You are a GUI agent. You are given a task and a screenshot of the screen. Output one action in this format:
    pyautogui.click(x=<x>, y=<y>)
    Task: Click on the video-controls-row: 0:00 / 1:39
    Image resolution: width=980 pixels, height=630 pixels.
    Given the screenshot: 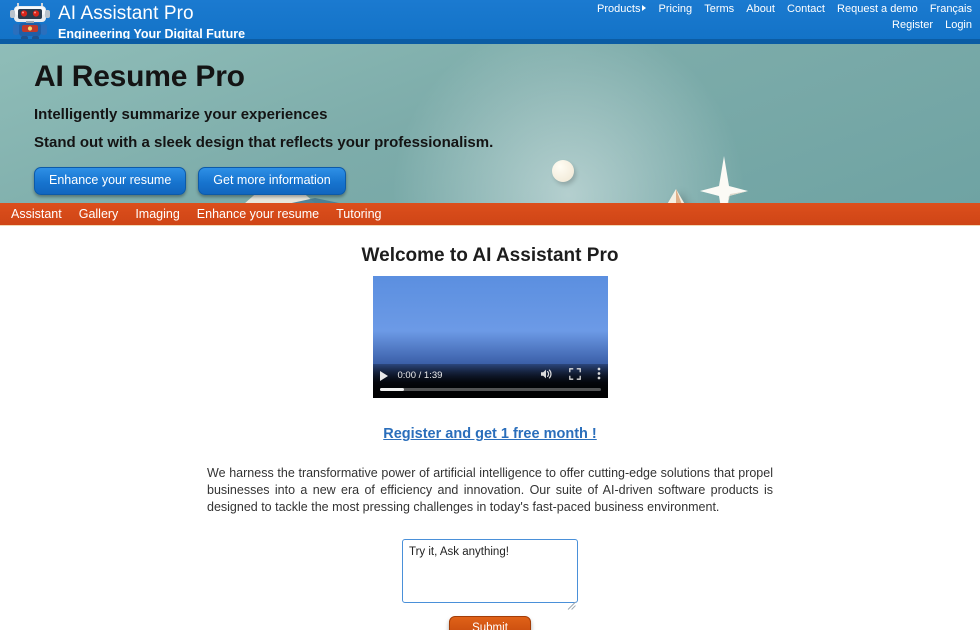 What is the action you would take?
    pyautogui.click(x=490, y=376)
    